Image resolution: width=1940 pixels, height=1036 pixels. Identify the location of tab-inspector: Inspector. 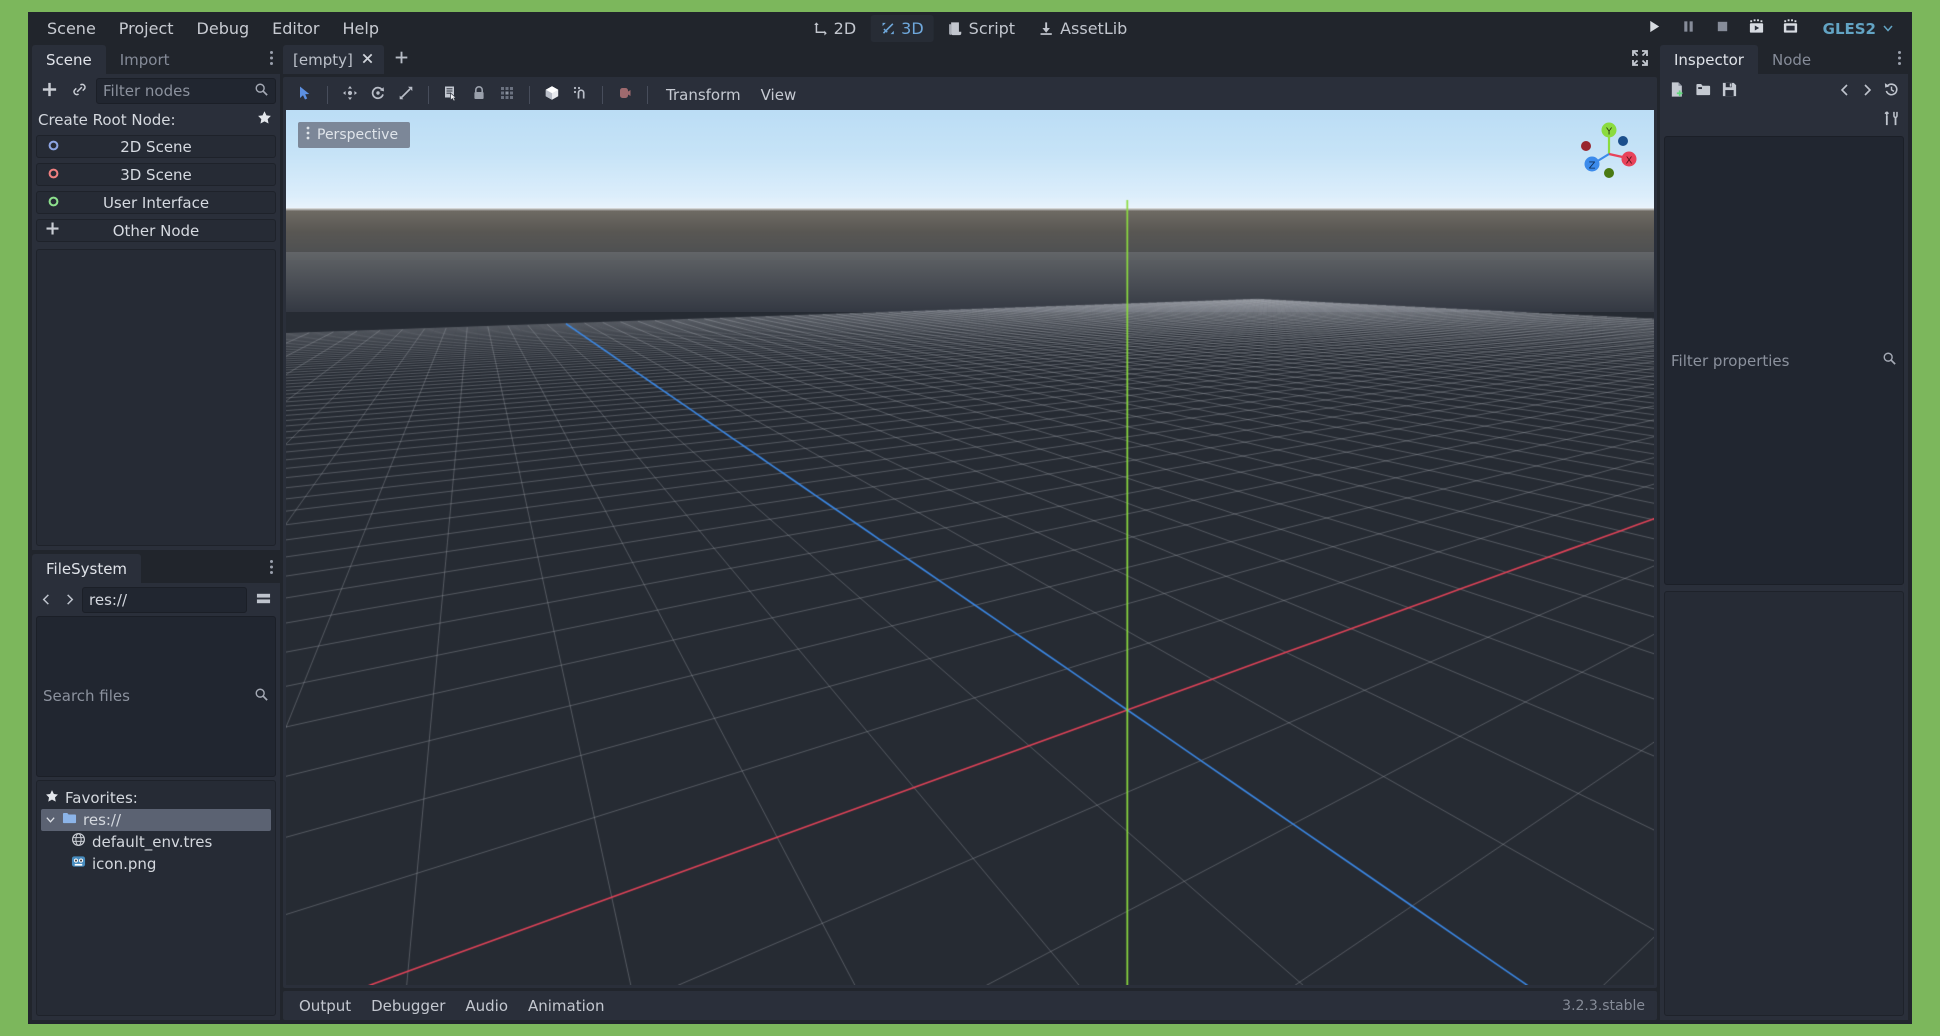
(1709, 59).